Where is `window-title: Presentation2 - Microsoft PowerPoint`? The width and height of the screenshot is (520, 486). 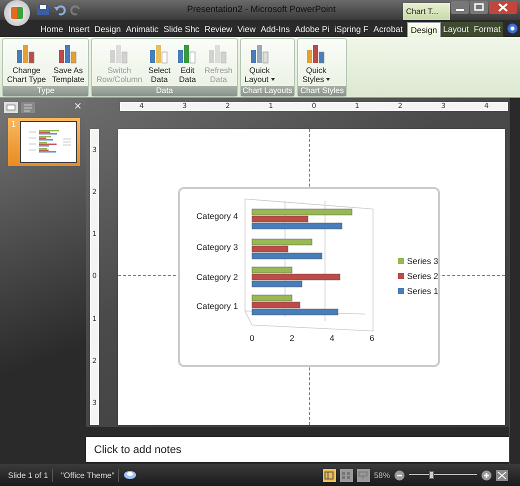
window-title: Presentation2 - Microsoft PowerPoint is located at coordinates (261, 9).